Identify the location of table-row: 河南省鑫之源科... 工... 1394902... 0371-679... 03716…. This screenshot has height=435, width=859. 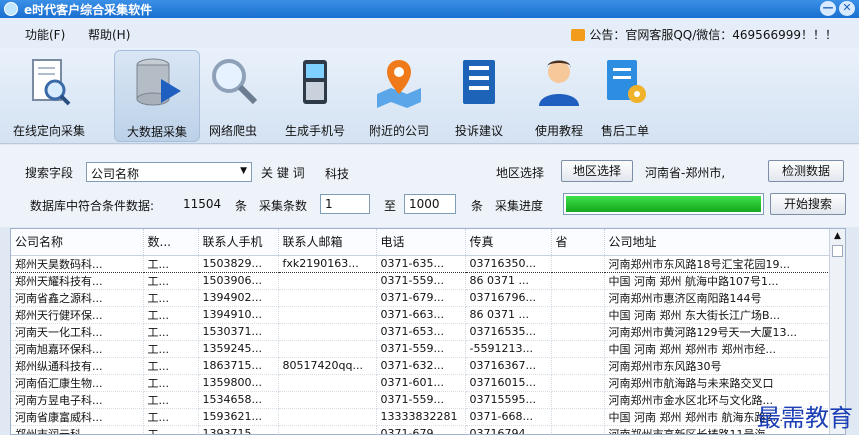
(421, 298).